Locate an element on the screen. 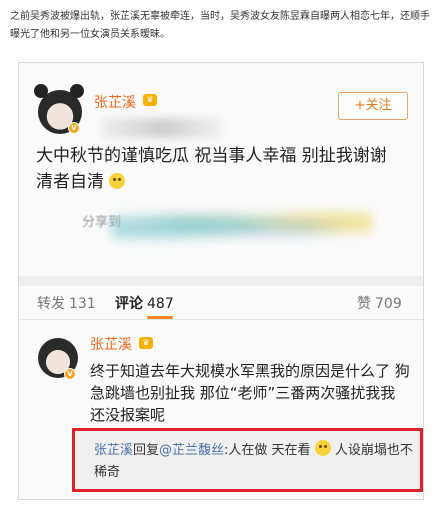  follow-button: +关注 is located at coordinates (373, 106).